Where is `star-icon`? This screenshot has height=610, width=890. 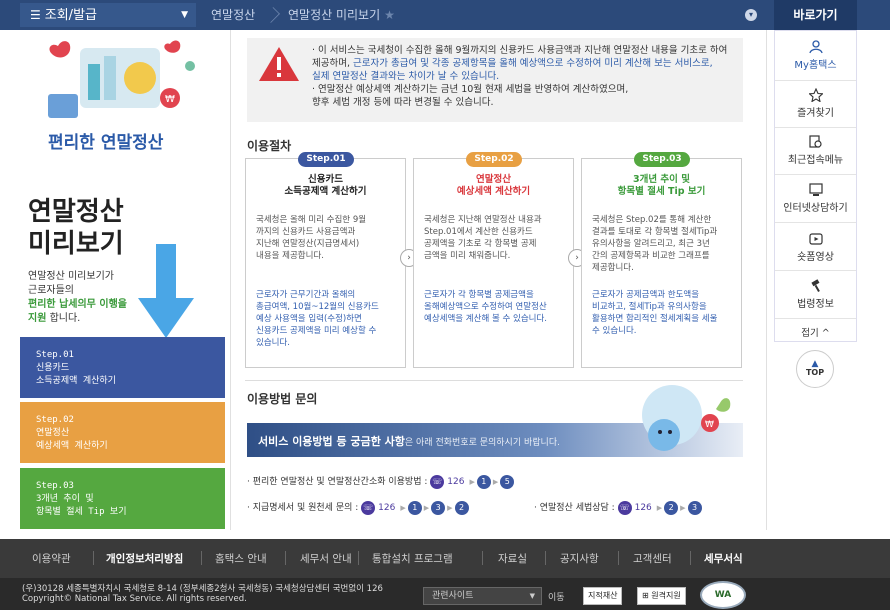
star-icon is located at coordinates (815, 95).